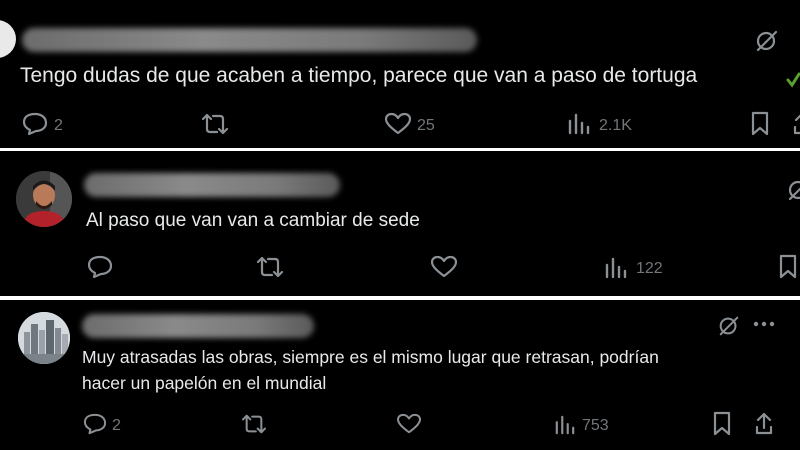 This screenshot has width=800, height=450. Describe the element at coordinates (615, 125) in the screenshot. I see `view-count: 2.1K` at that location.